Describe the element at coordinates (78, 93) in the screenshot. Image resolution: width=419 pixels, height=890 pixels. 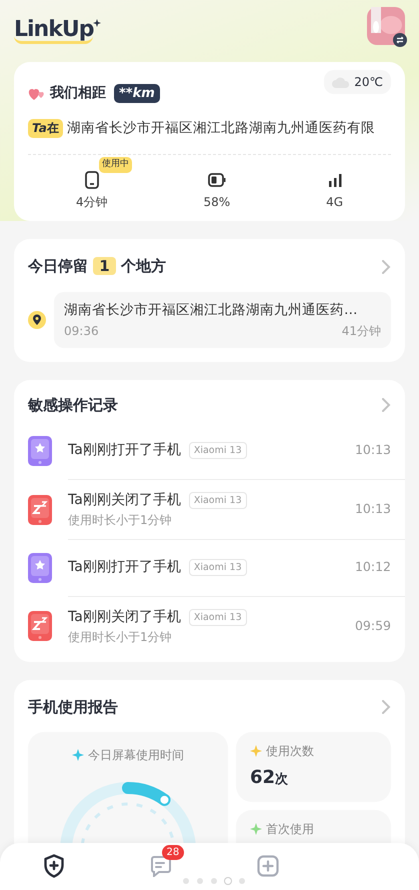
I see `distance-label: 我们相距` at that location.